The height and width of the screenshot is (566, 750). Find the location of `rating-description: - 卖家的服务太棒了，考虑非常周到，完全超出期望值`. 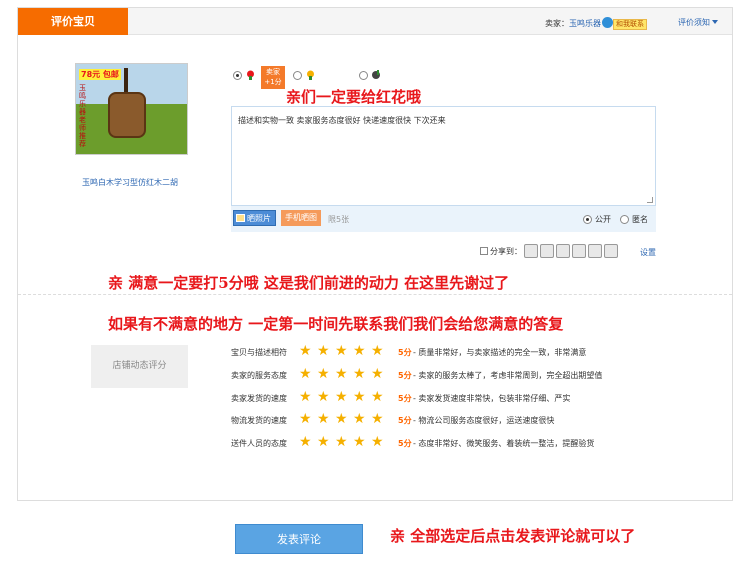

rating-description: - 卖家的服务太棒了，考虑非常周到，完全超出期望值 is located at coordinates (508, 375).